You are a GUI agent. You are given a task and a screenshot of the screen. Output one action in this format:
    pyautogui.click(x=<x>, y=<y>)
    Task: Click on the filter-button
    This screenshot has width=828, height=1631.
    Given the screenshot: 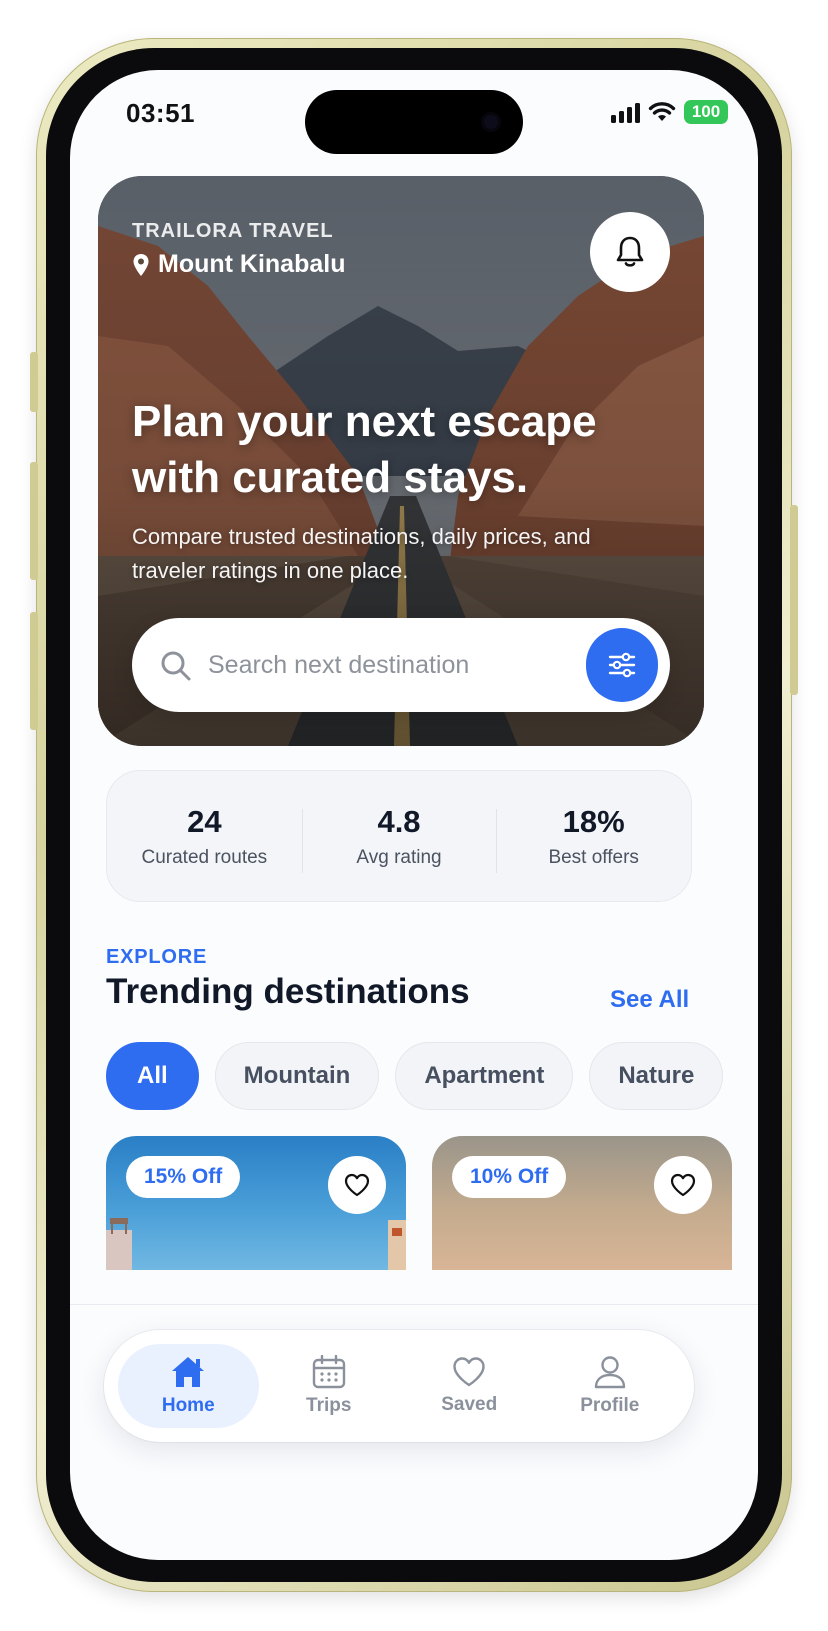 What is the action you would take?
    pyautogui.click(x=622, y=665)
    